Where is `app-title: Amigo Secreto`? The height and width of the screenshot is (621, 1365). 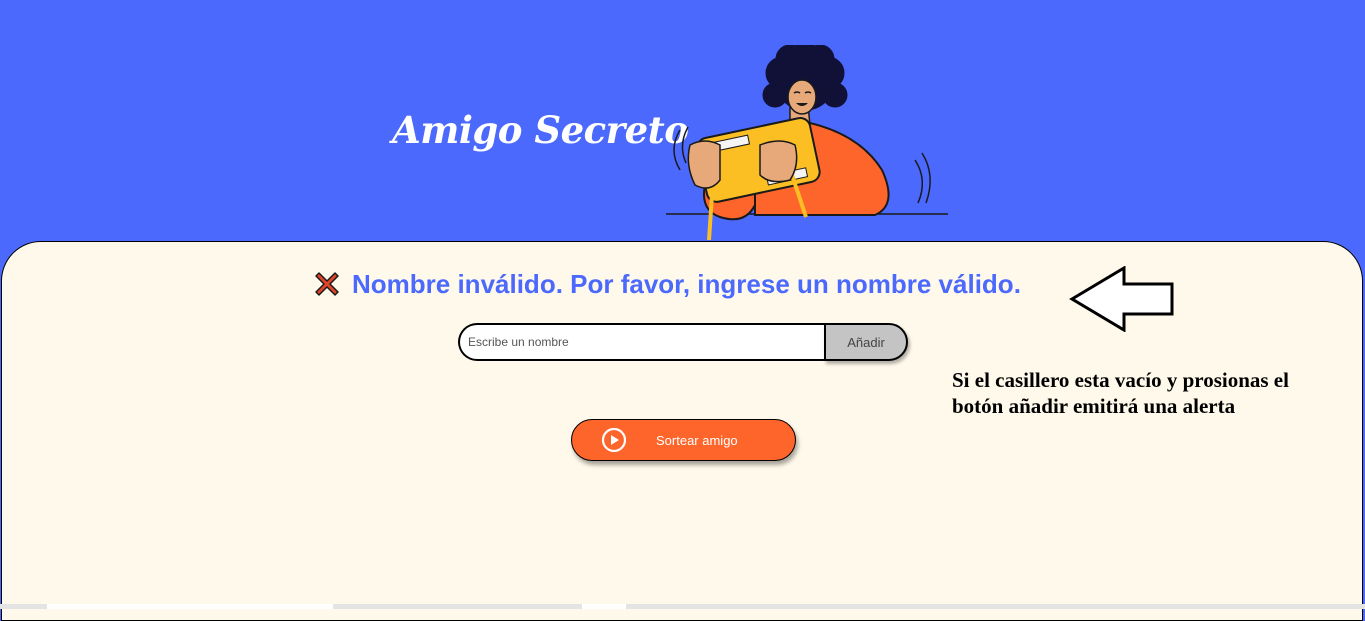
app-title: Amigo Secreto is located at coordinates (540, 130).